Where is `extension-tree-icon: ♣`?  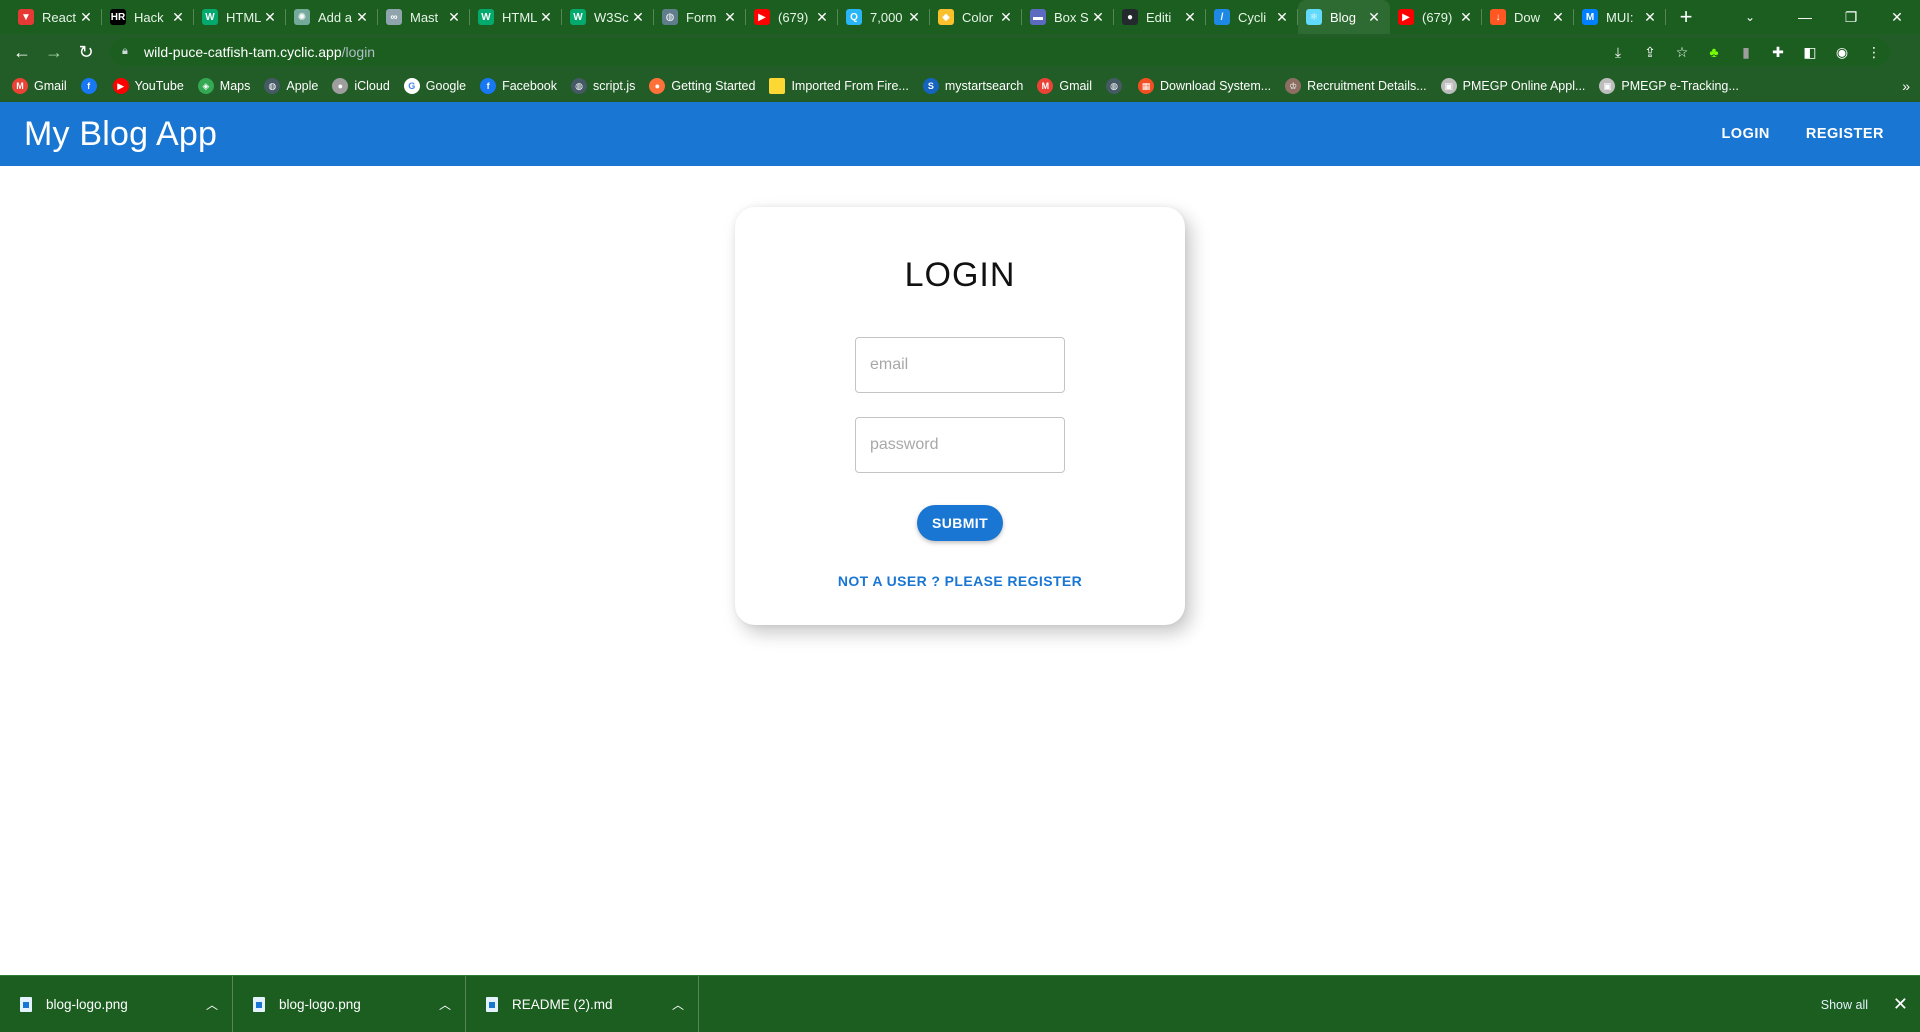 extension-tree-icon: ♣ is located at coordinates (1714, 52).